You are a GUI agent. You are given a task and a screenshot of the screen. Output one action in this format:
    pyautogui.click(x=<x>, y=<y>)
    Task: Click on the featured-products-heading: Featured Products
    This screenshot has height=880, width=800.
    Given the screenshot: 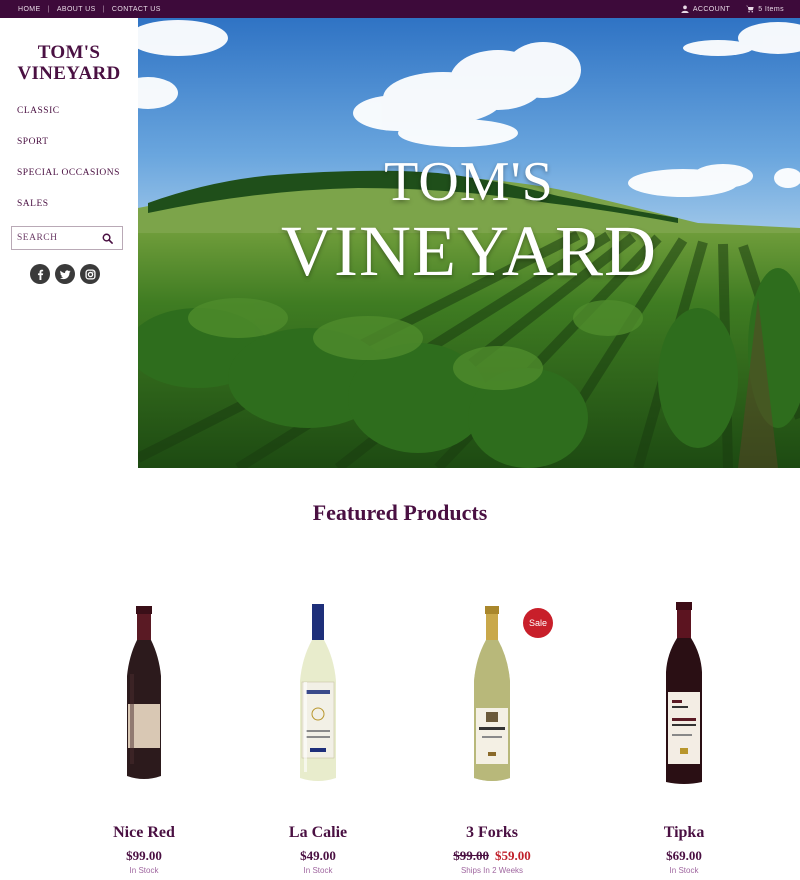 What is the action you would take?
    pyautogui.click(x=400, y=512)
    